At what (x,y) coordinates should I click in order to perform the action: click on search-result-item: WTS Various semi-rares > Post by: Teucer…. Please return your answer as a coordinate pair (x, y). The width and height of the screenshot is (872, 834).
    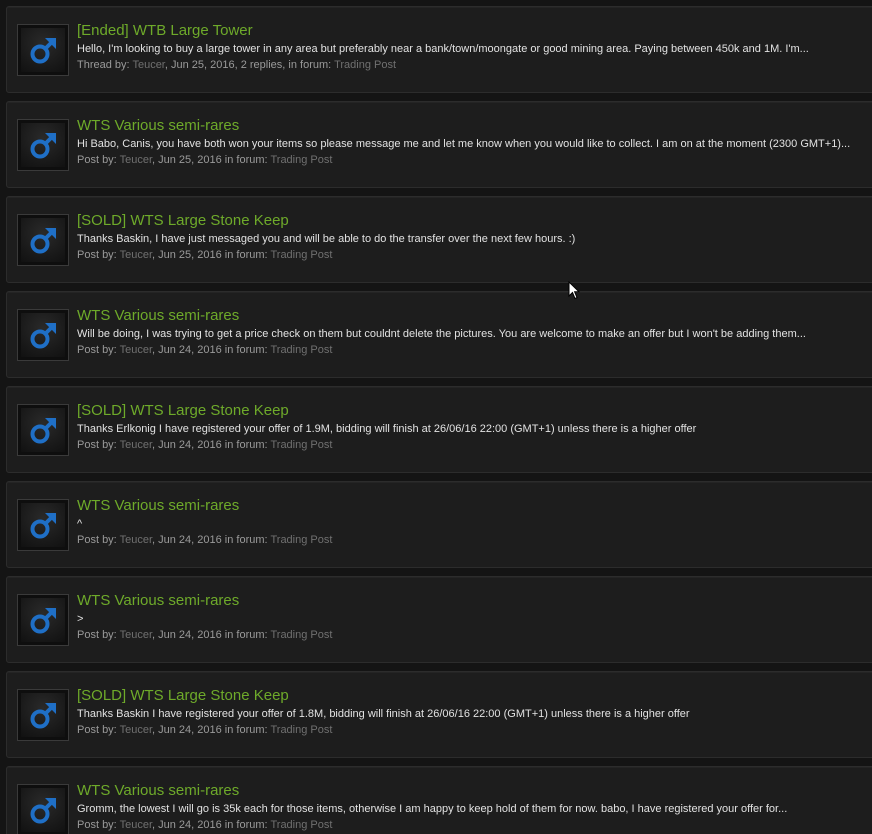
    Looking at the image, I should click on (439, 619).